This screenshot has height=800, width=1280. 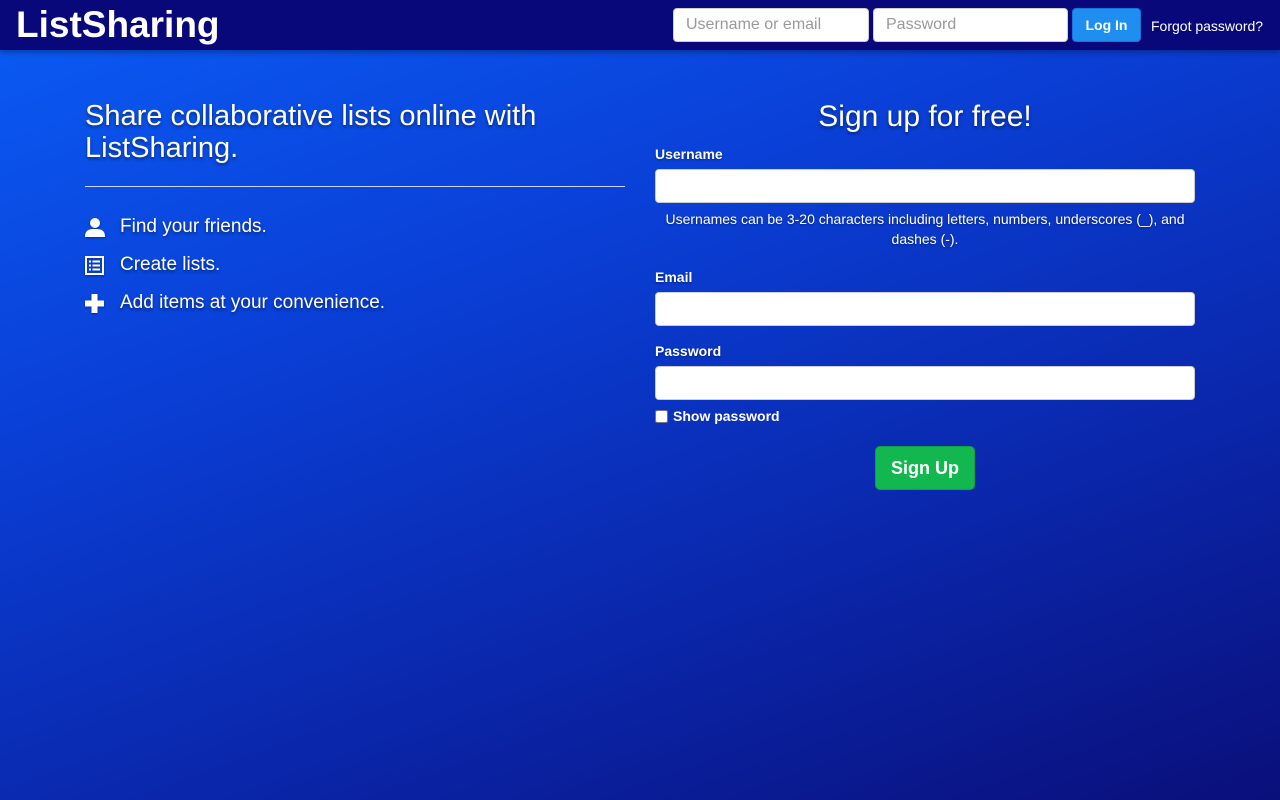 What do you see at coordinates (925, 468) in the screenshot?
I see `signup-button: Sign Up` at bounding box center [925, 468].